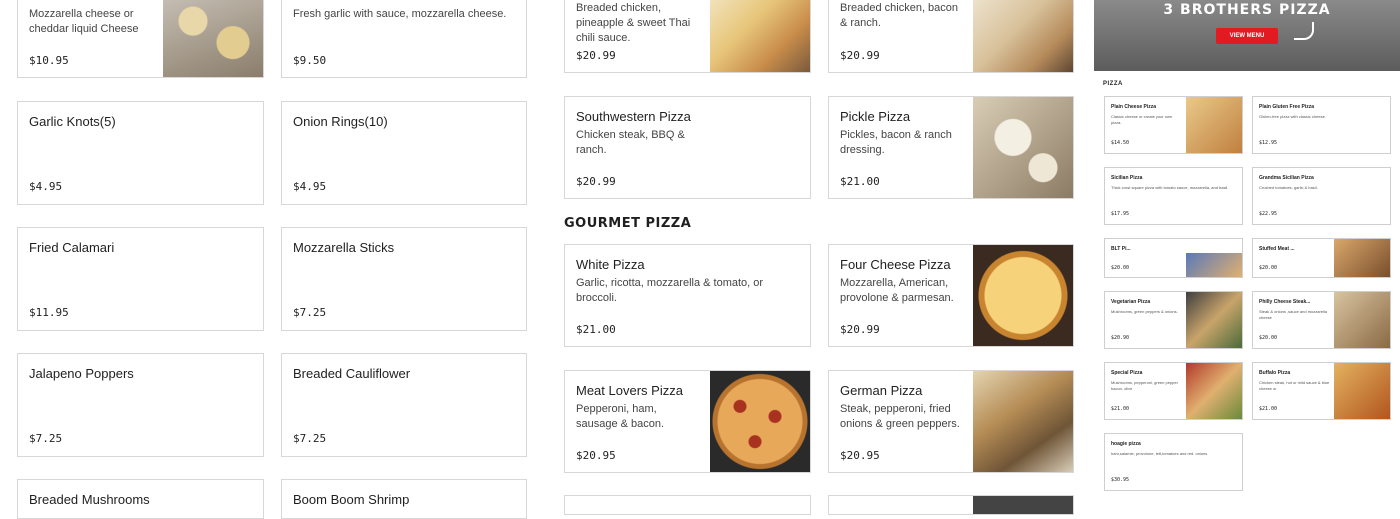 This screenshot has width=1400, height=519. Describe the element at coordinates (1120, 143) in the screenshot. I see `item-price: $14.50` at that location.